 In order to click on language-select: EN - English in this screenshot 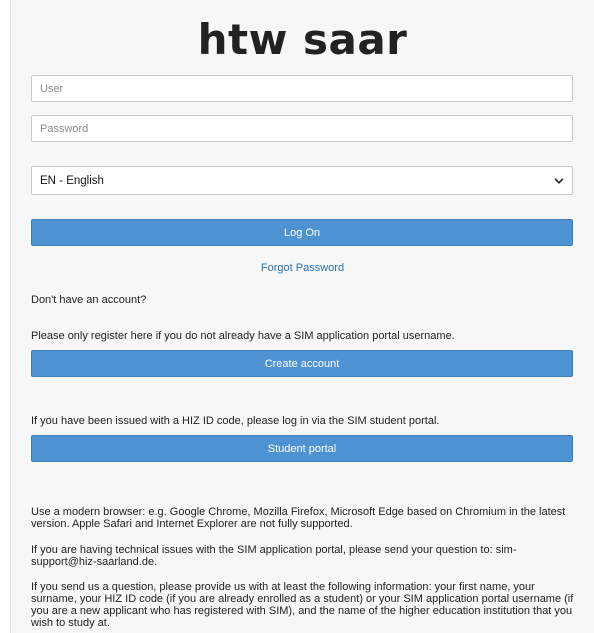, I will do `click(302, 180)`.